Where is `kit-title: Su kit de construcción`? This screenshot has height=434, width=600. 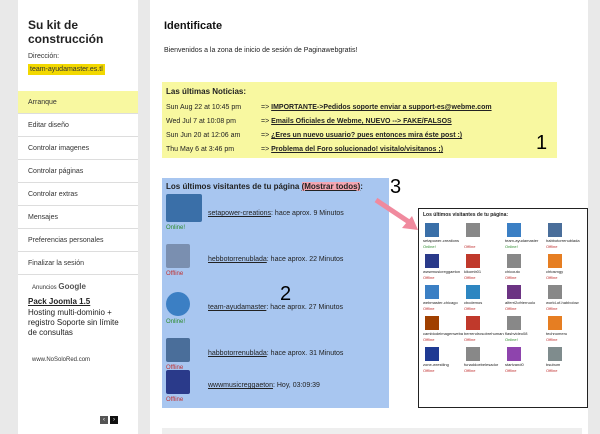 kit-title: Su kit de construcción is located at coordinates (66, 32).